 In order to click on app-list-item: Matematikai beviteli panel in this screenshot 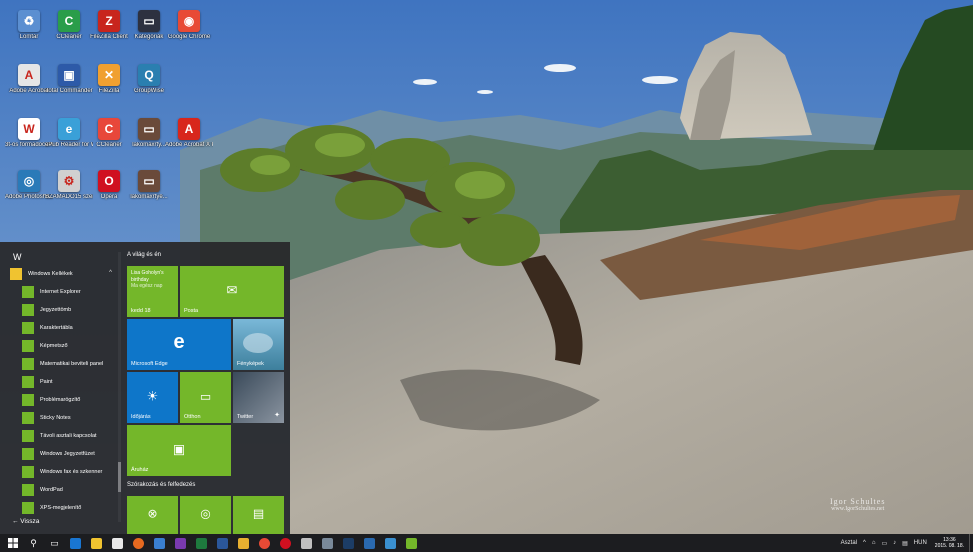, I will do `click(70, 364)`.